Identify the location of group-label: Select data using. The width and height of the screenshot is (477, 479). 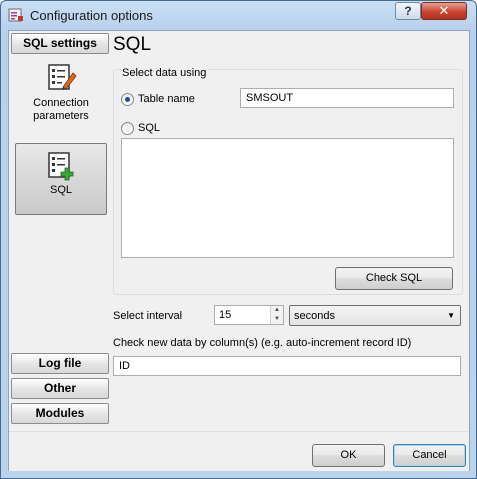
(164, 73).